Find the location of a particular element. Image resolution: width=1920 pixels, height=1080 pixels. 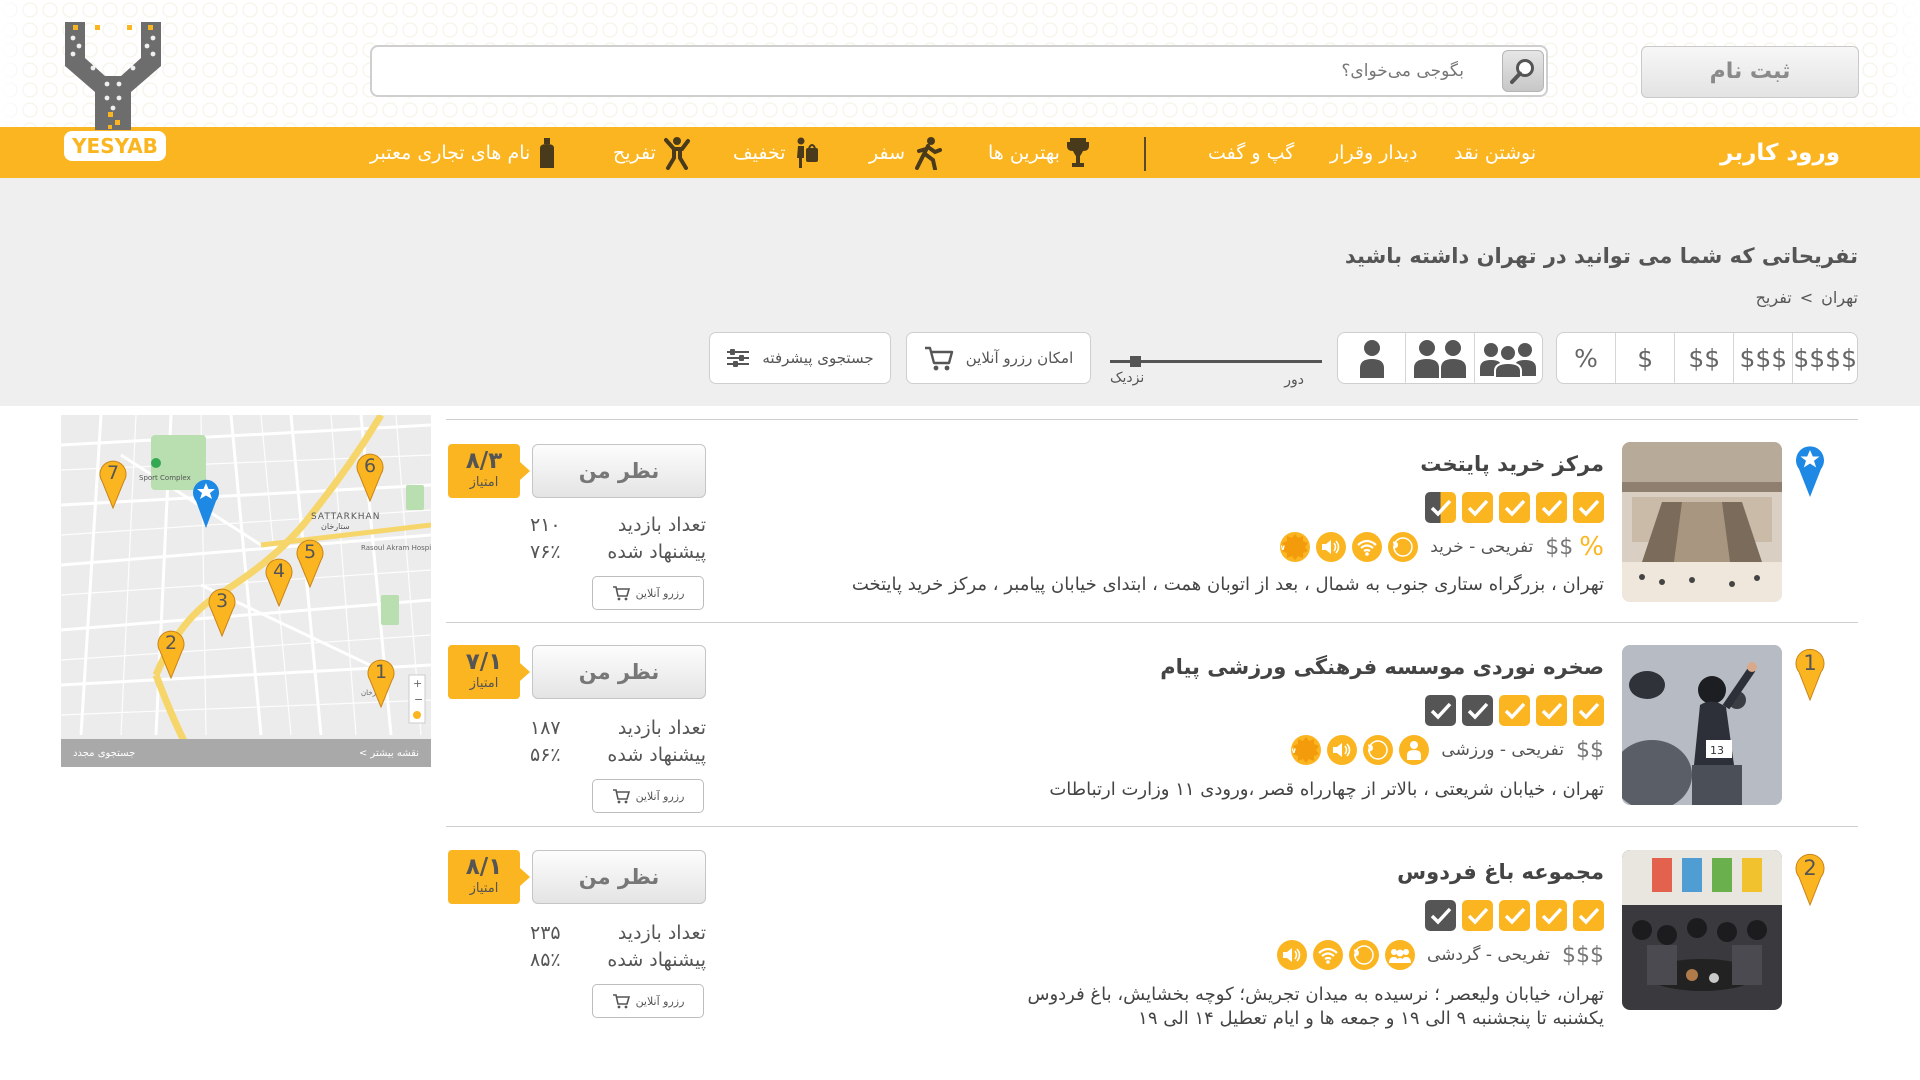

breadcrumb-category: تفریح is located at coordinates (1774, 297).